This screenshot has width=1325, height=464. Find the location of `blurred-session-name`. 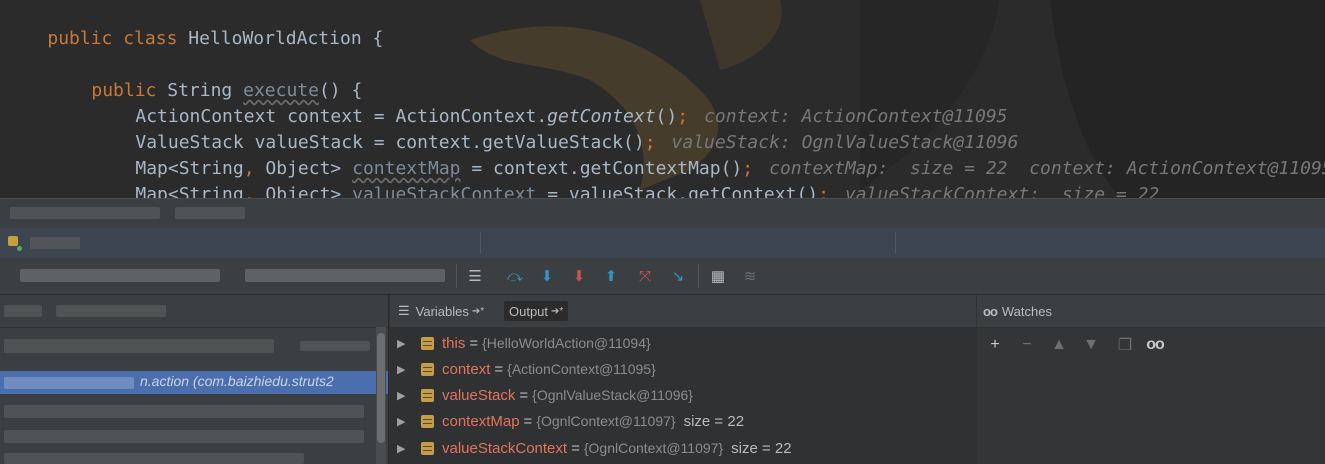

blurred-session-name is located at coordinates (55, 243).